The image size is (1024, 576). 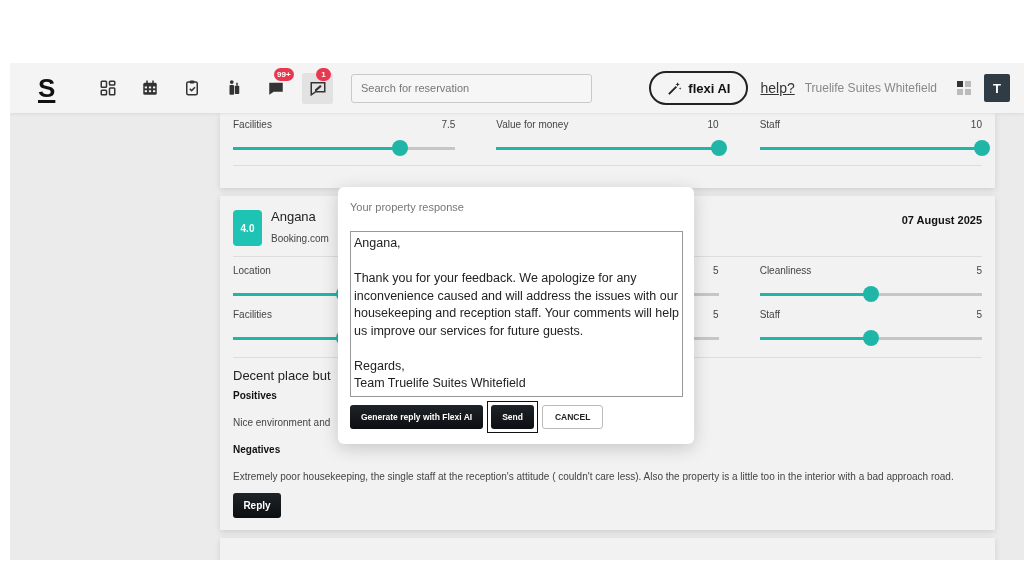 I want to click on dialog-title: Your property response, so click(x=407, y=207).